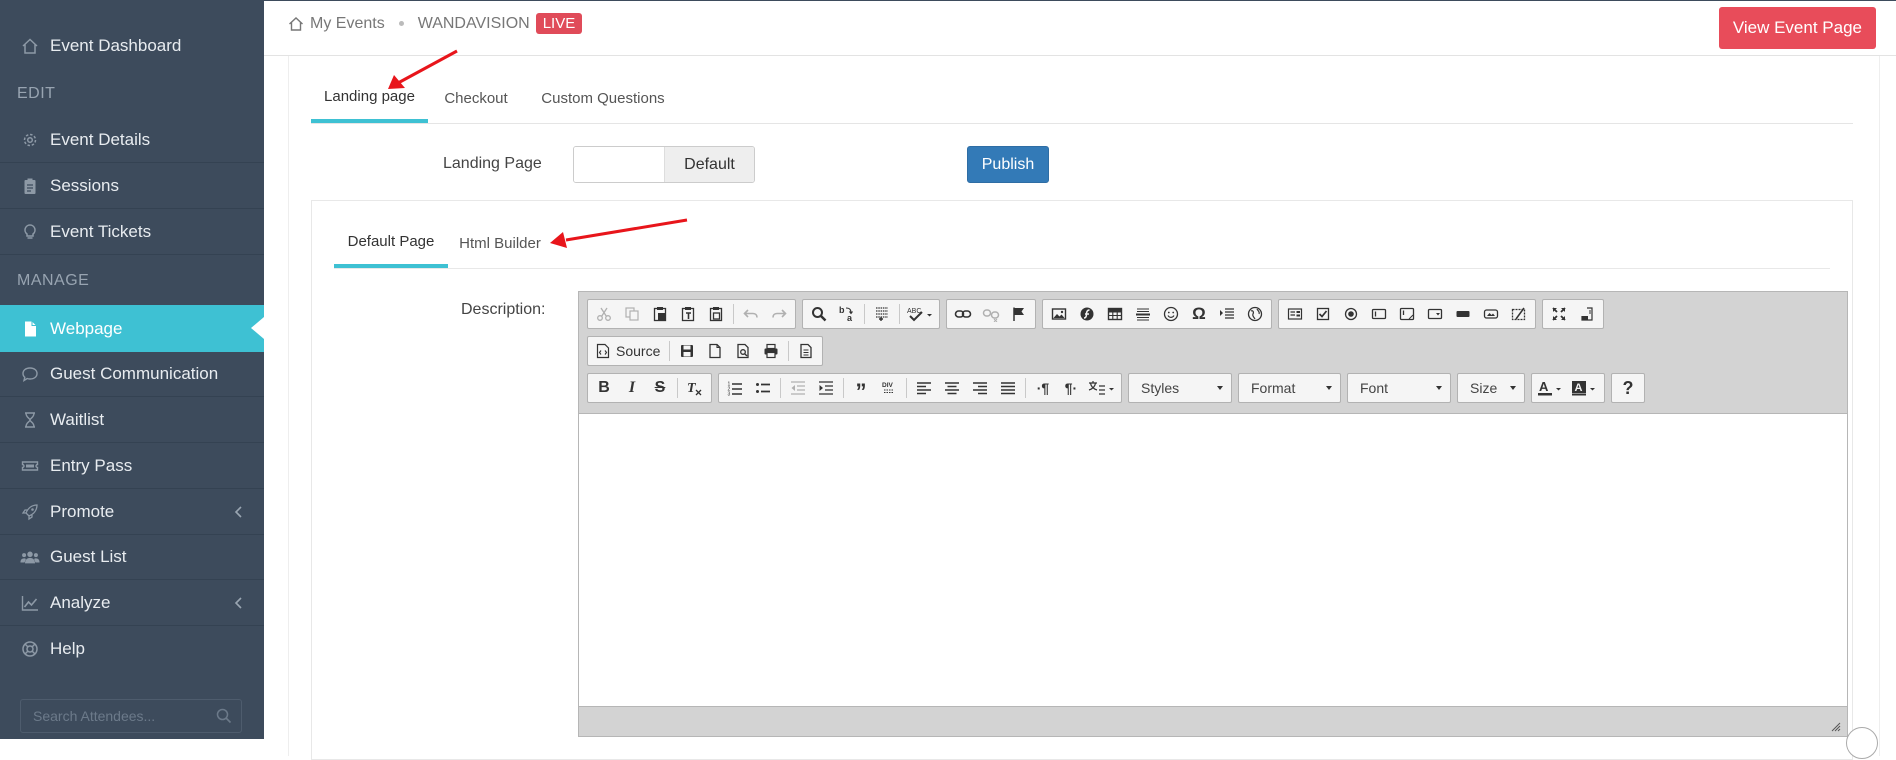 This screenshot has width=1896, height=760. What do you see at coordinates (132, 512) in the screenshot?
I see `sidebar-item-promote: Promote` at bounding box center [132, 512].